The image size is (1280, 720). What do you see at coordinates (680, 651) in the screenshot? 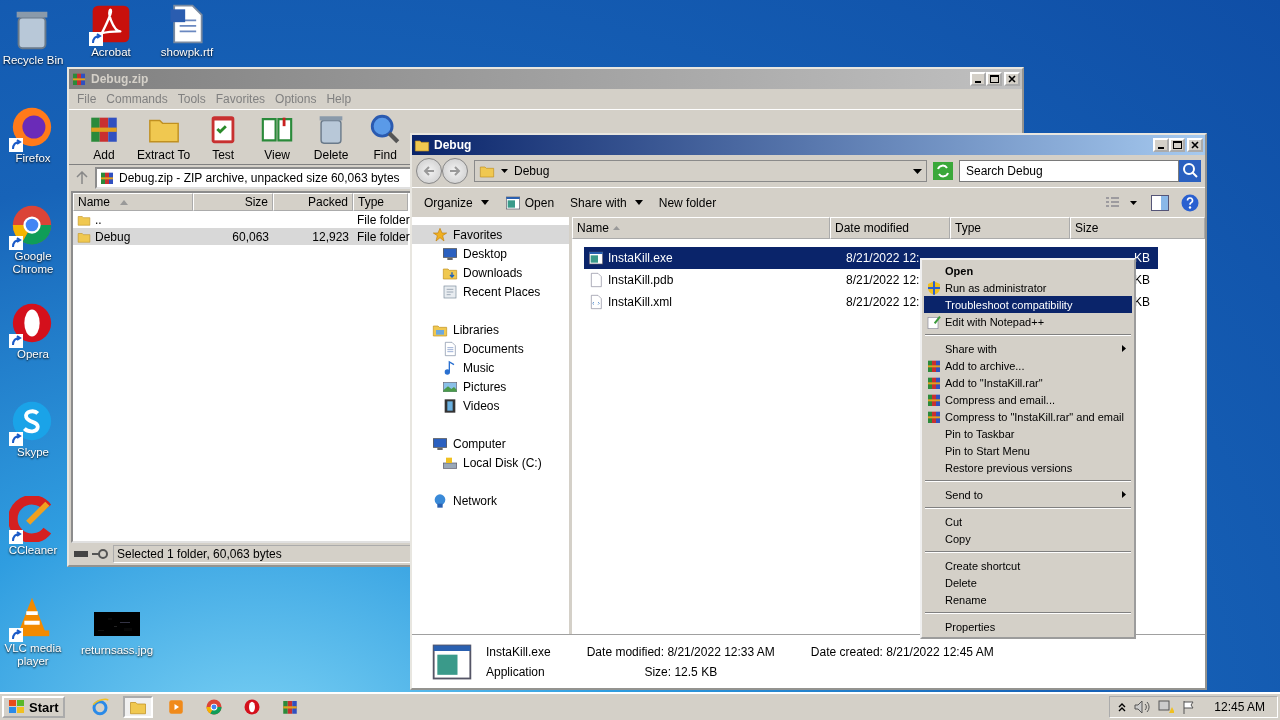
I see `detail-field: Date modified: 8/21/2022 12:33 AM` at bounding box center [680, 651].